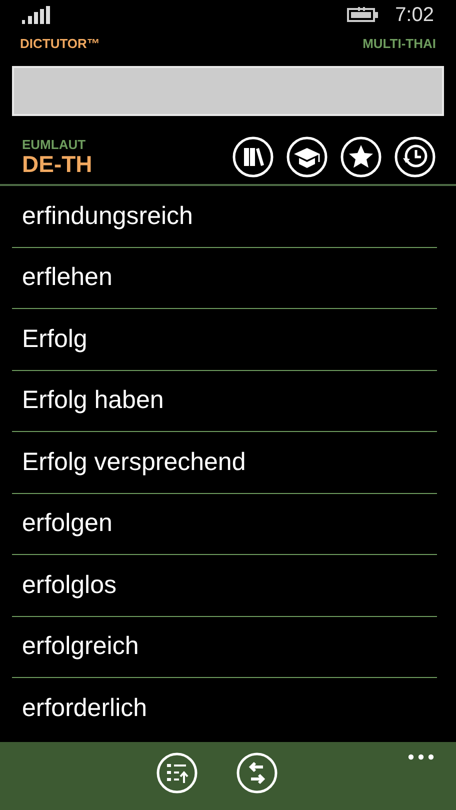 This screenshot has height=810, width=456. I want to click on dictionary-subtitle: EUMLAUT, so click(54, 144).